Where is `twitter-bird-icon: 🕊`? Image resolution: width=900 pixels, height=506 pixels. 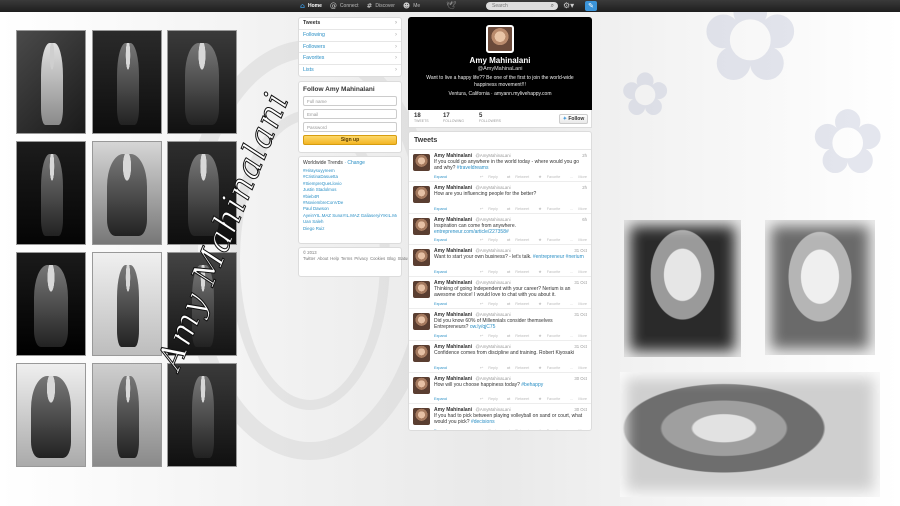 twitter-bird-icon: 🕊 is located at coordinates (451, 5).